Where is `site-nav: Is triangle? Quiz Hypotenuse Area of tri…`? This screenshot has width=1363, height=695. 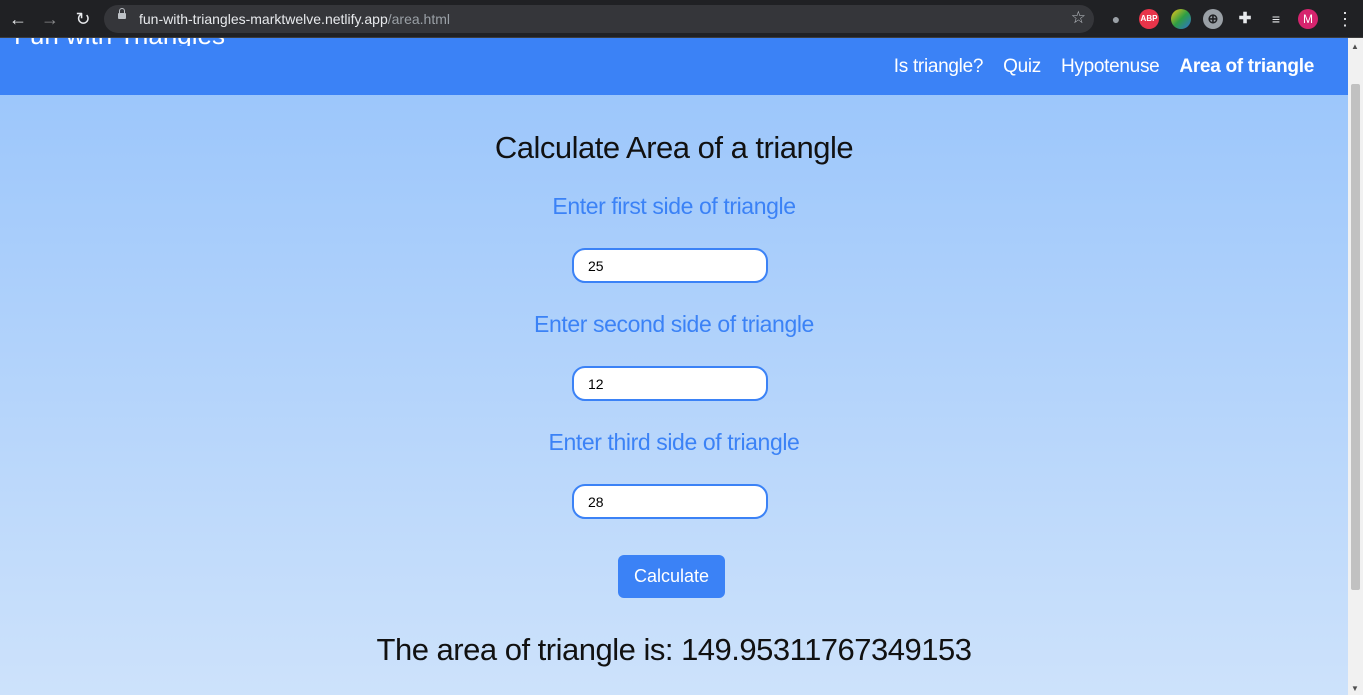 site-nav: Is triangle? Quiz Hypotenuse Area of tri… is located at coordinates (1104, 67).